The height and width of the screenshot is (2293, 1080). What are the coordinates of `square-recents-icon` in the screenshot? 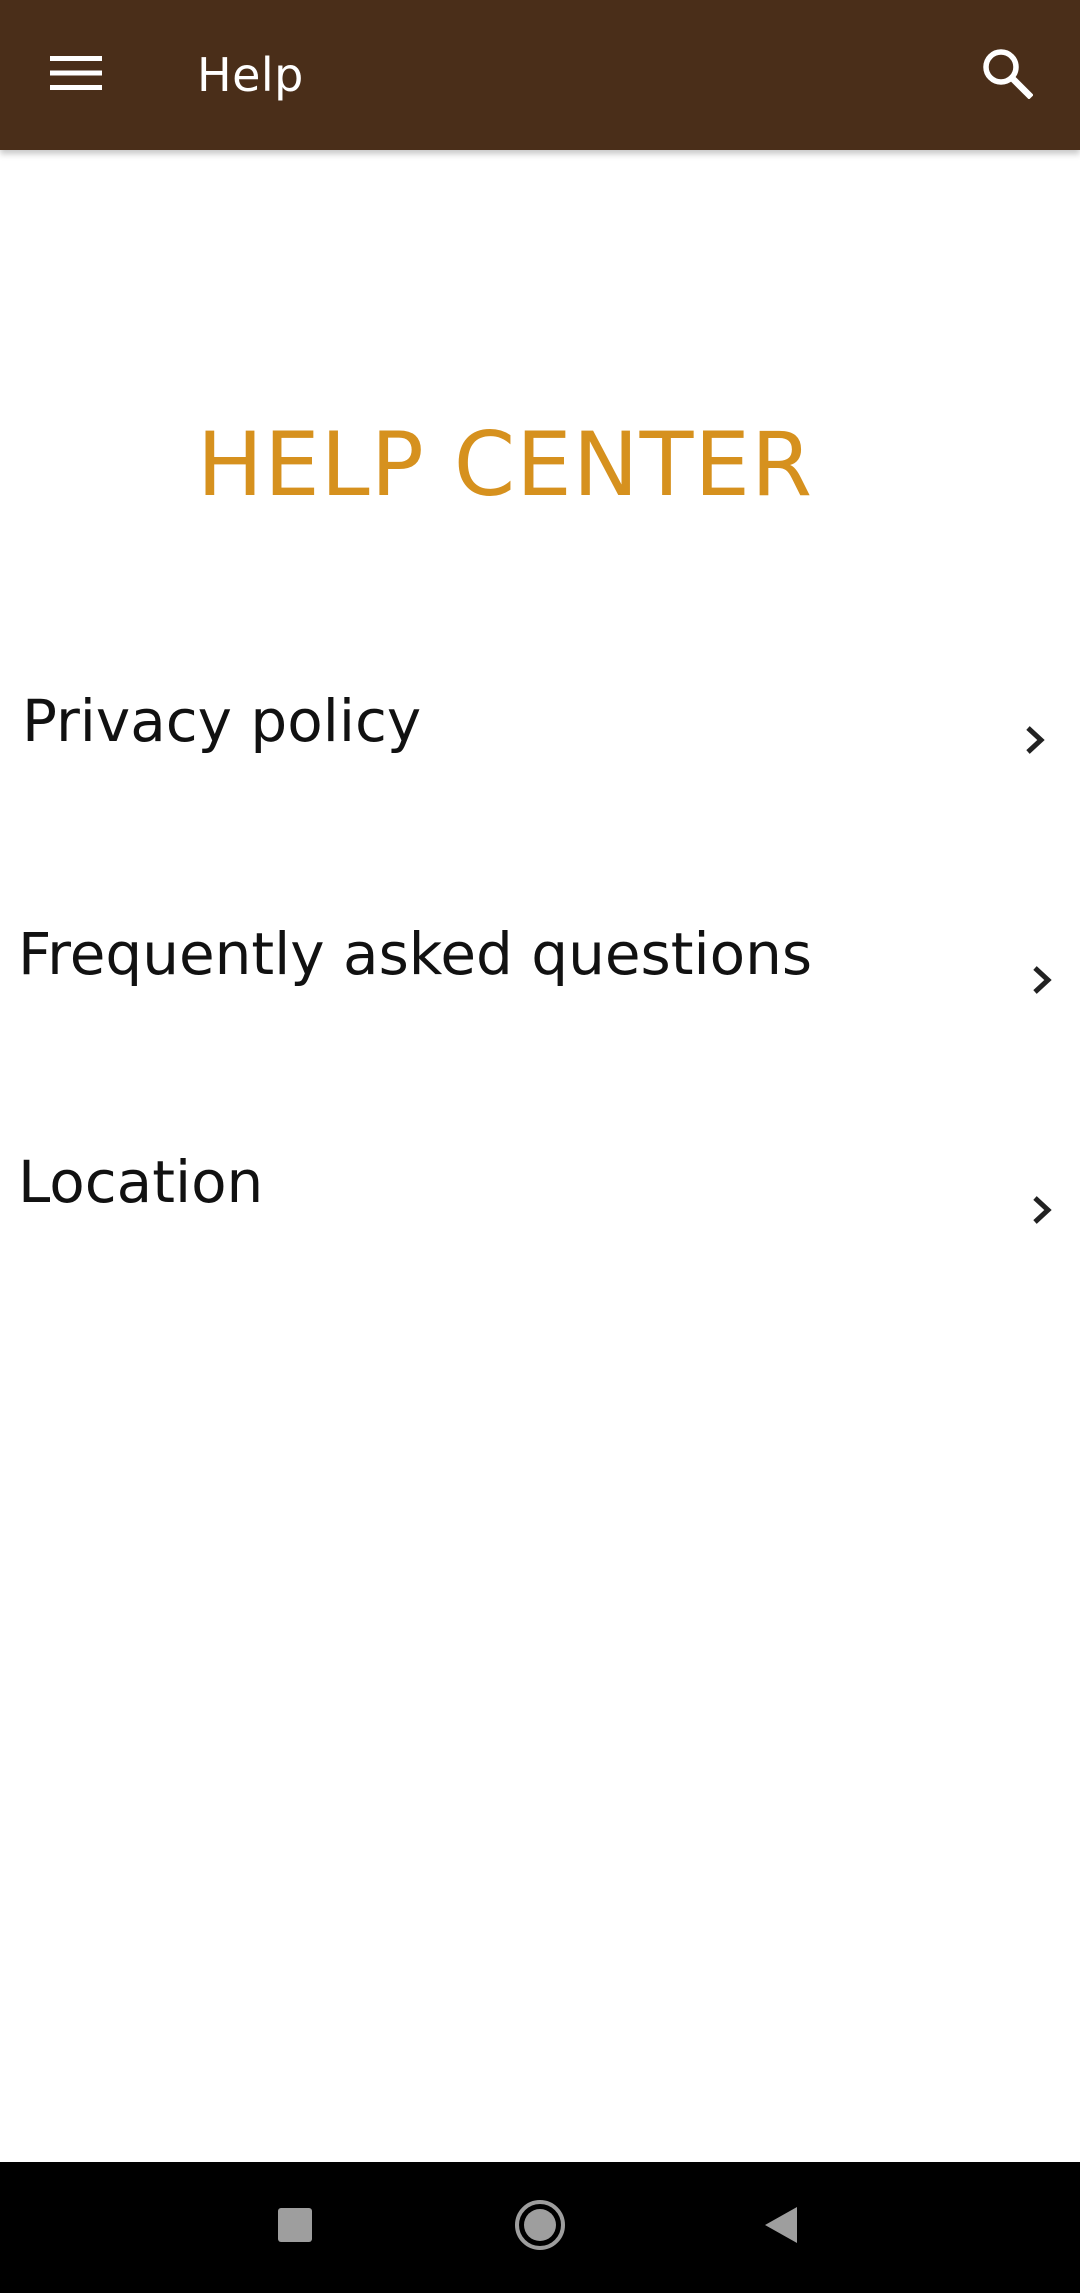 It's located at (295, 2227).